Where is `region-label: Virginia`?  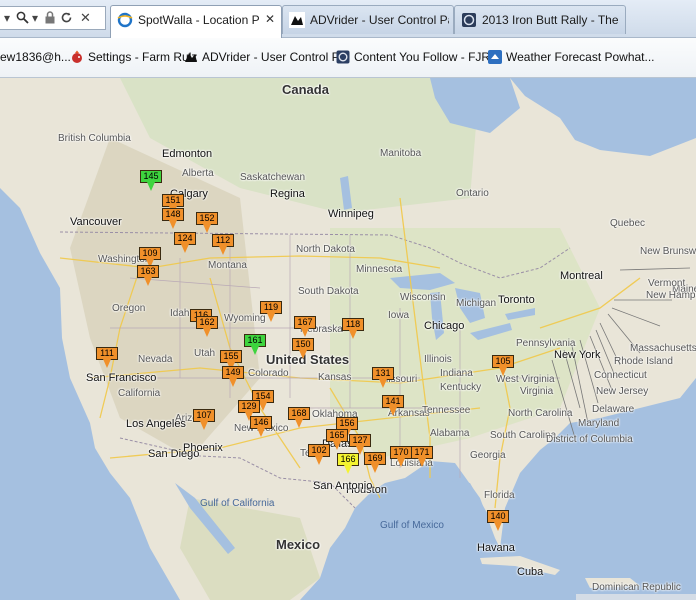 region-label: Virginia is located at coordinates (537, 391).